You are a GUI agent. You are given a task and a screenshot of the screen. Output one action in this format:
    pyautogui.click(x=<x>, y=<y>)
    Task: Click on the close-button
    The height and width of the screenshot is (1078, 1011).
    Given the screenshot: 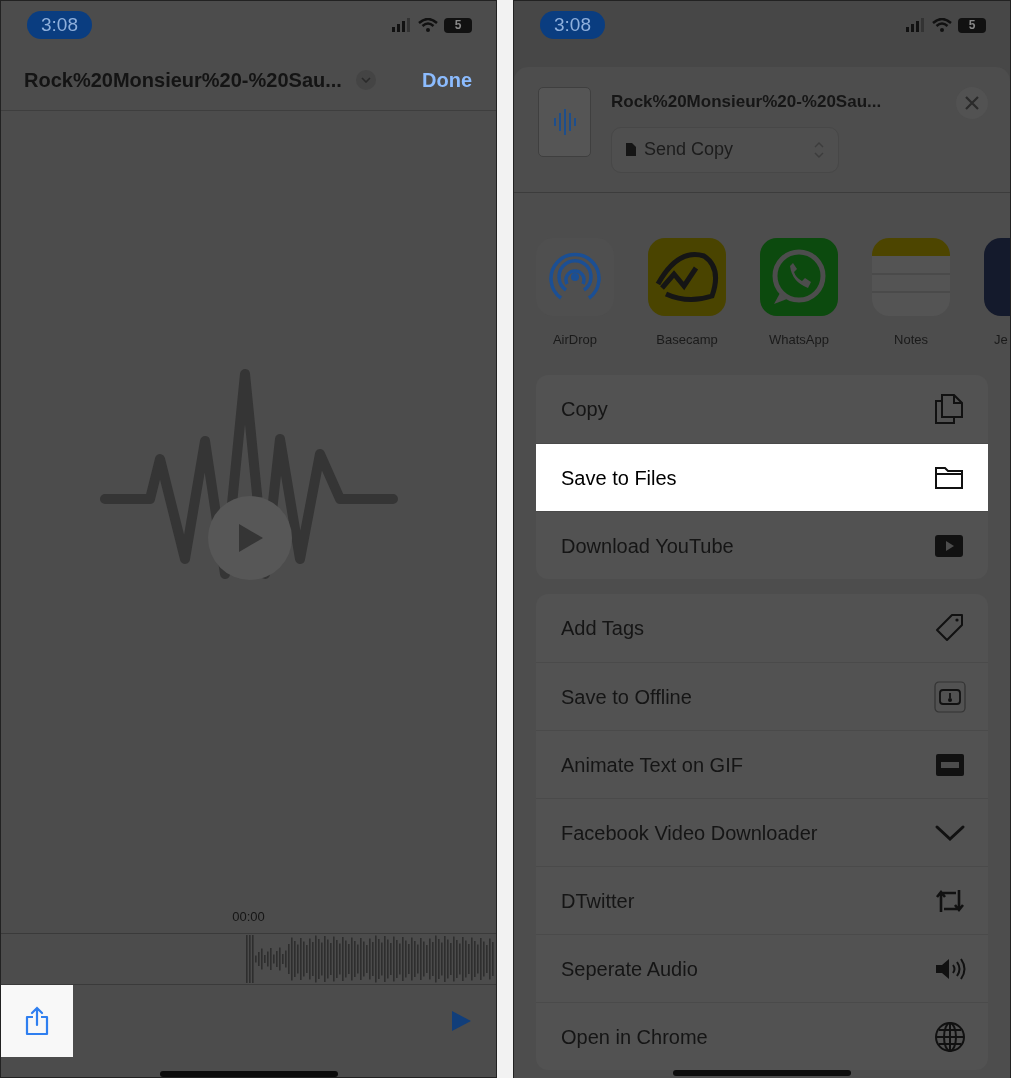 What is the action you would take?
    pyautogui.click(x=972, y=103)
    